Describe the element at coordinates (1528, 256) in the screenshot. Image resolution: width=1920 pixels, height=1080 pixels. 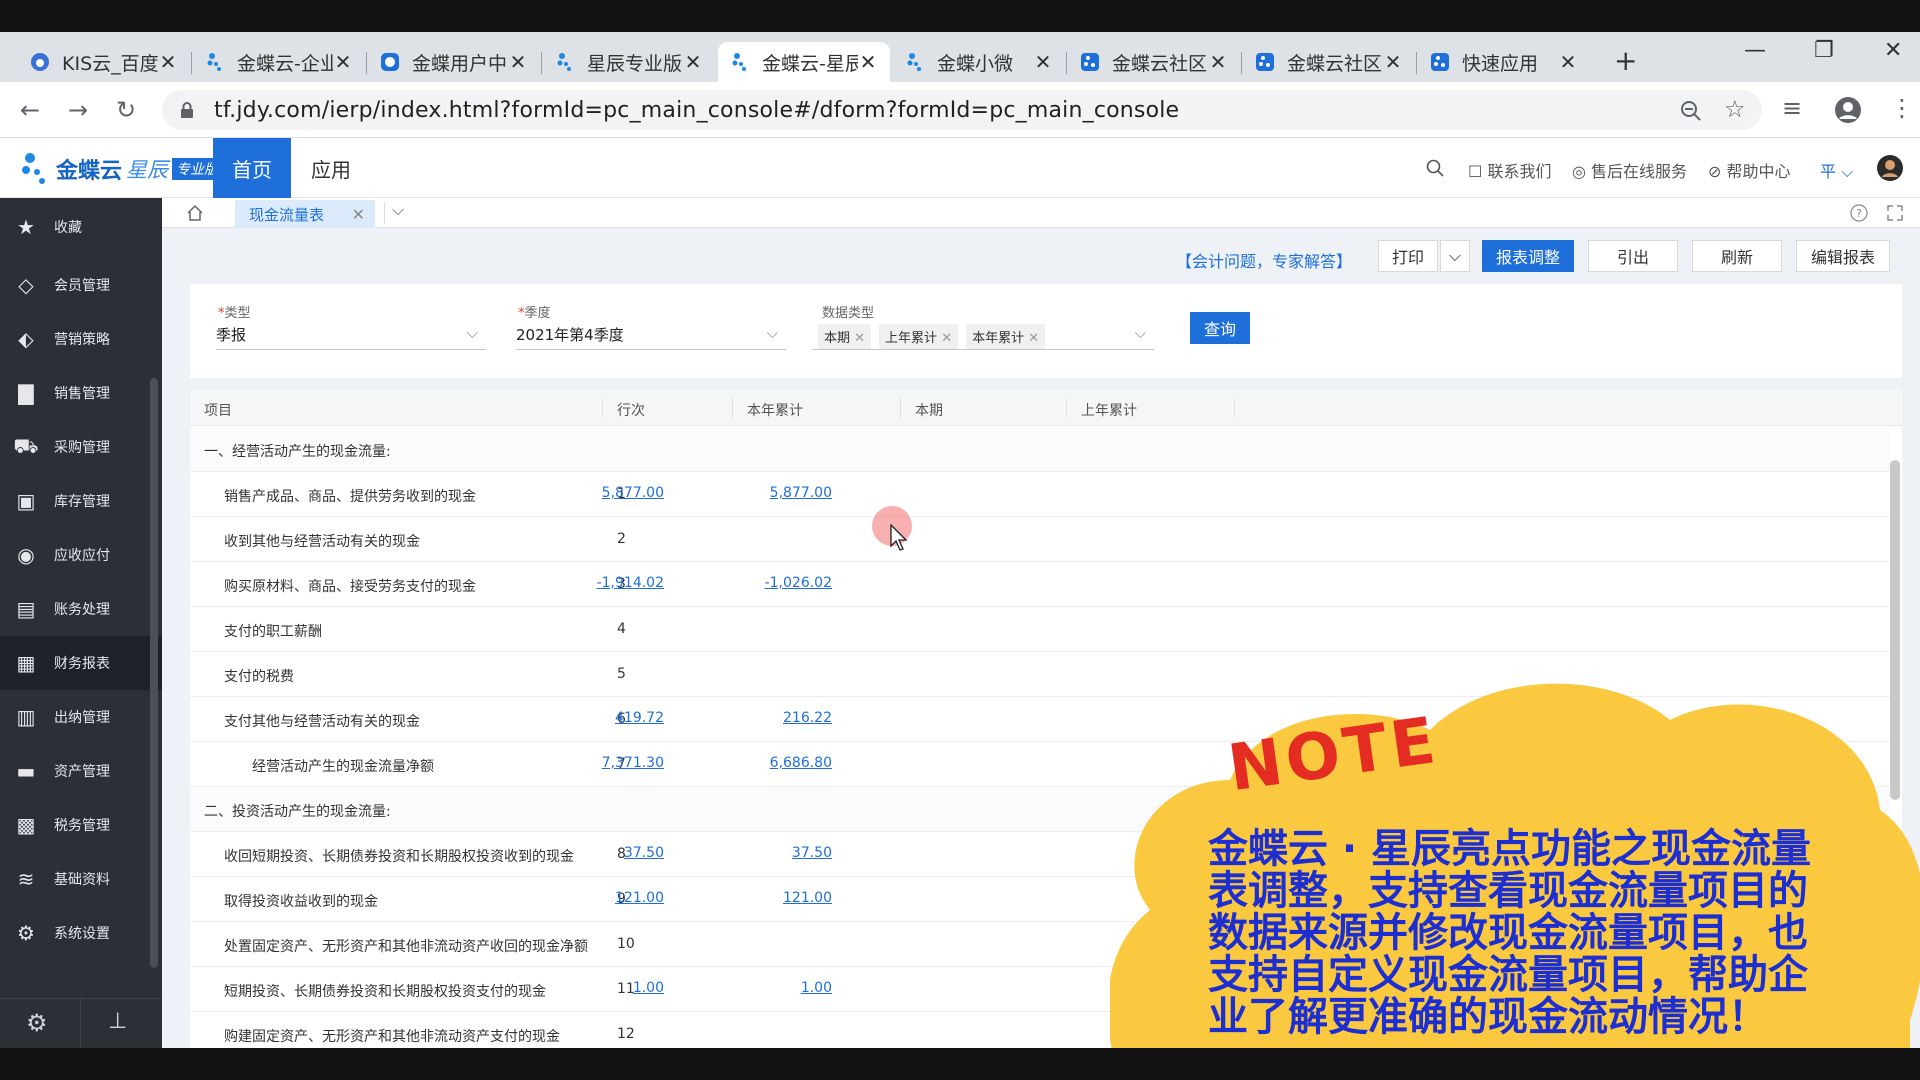
I see `report-adjust-button: 报表调整` at that location.